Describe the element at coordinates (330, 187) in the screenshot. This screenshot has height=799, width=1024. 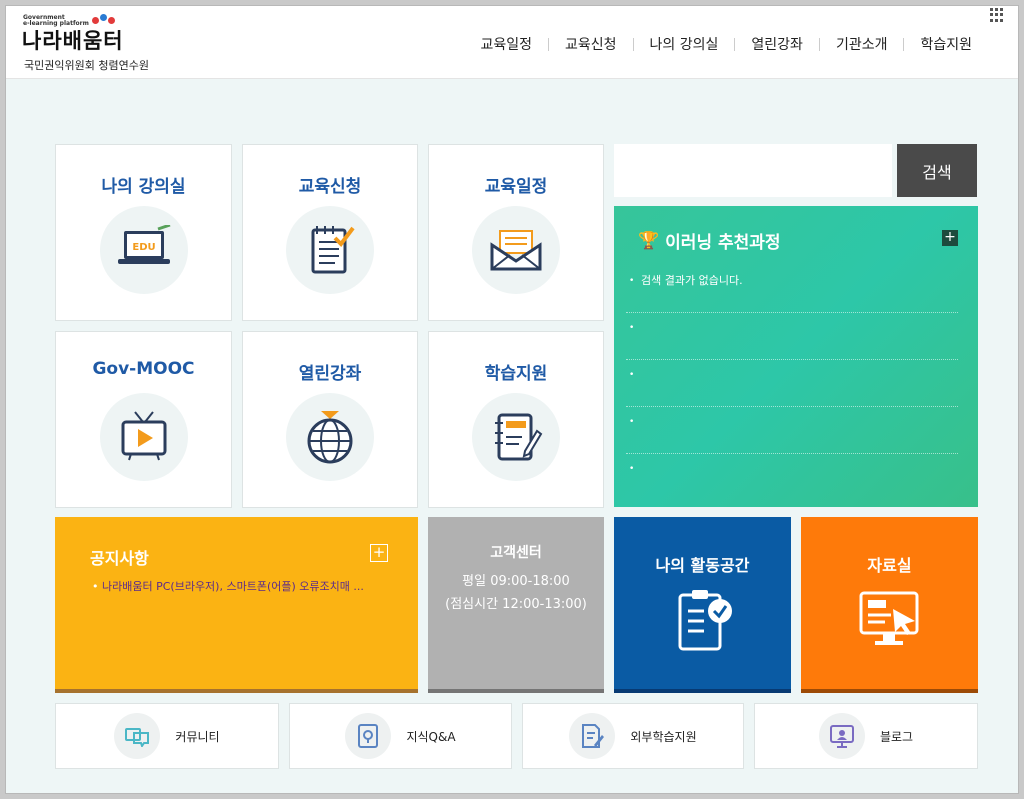
I see `tile-label: 교육신청` at that location.